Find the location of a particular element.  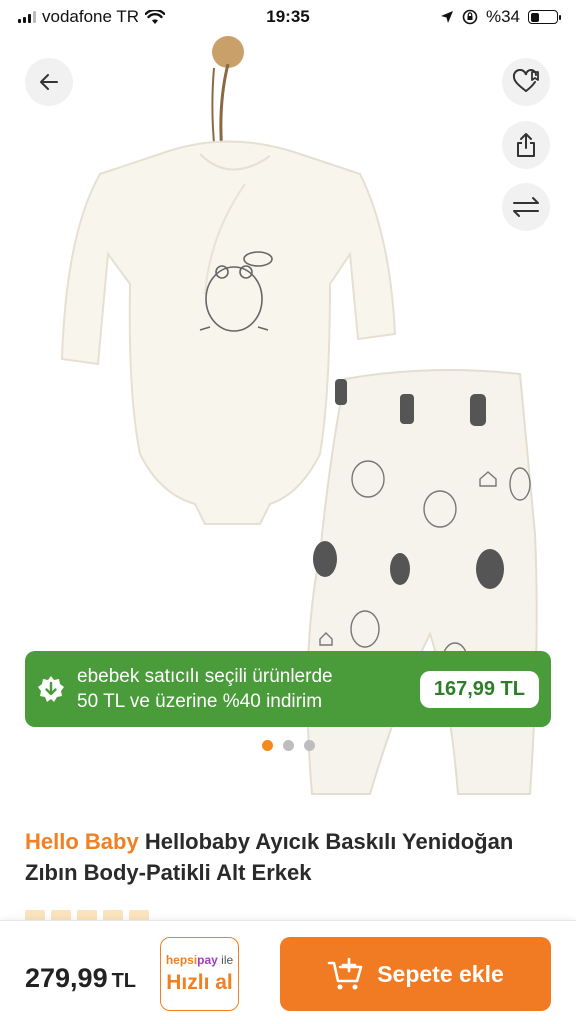

location-icon is located at coordinates (446, 17).